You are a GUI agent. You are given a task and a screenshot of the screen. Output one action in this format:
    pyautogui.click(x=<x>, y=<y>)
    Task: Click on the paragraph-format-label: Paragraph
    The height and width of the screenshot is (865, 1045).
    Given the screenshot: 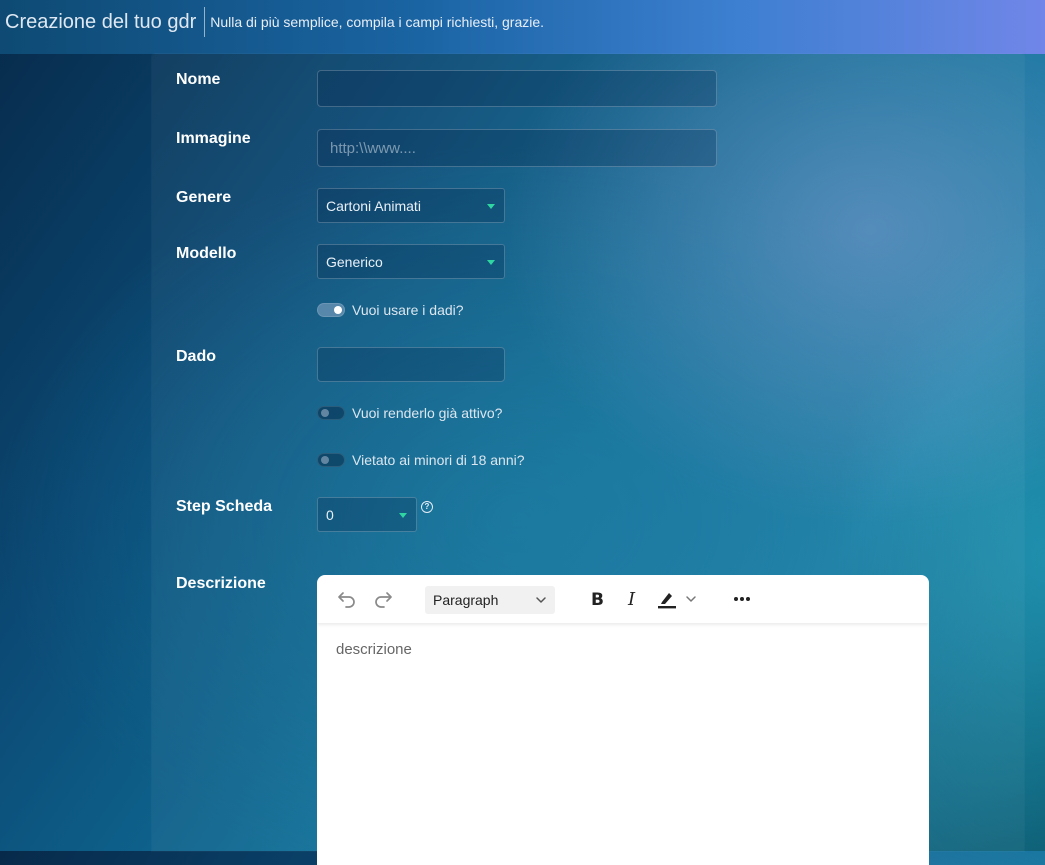 What is the action you would take?
    pyautogui.click(x=466, y=600)
    